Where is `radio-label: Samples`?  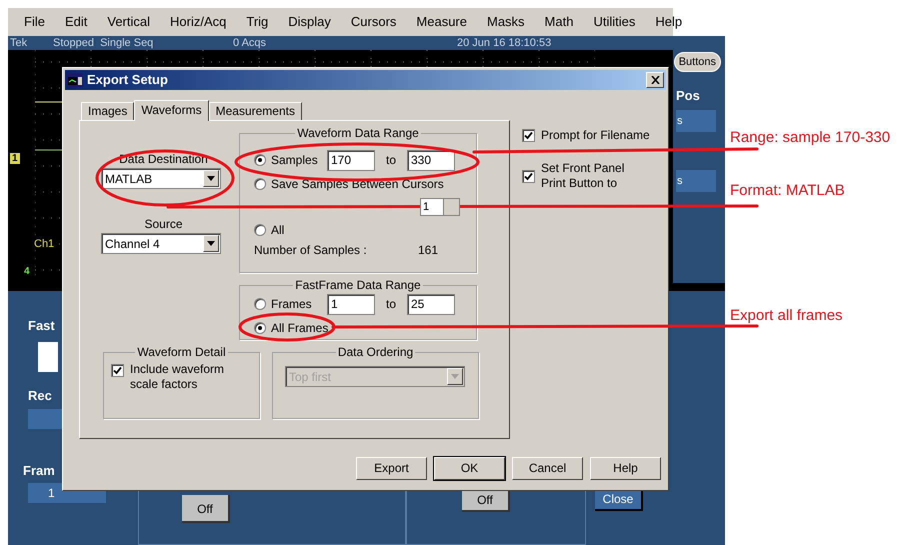
radio-label: Samples is located at coordinates (295, 160).